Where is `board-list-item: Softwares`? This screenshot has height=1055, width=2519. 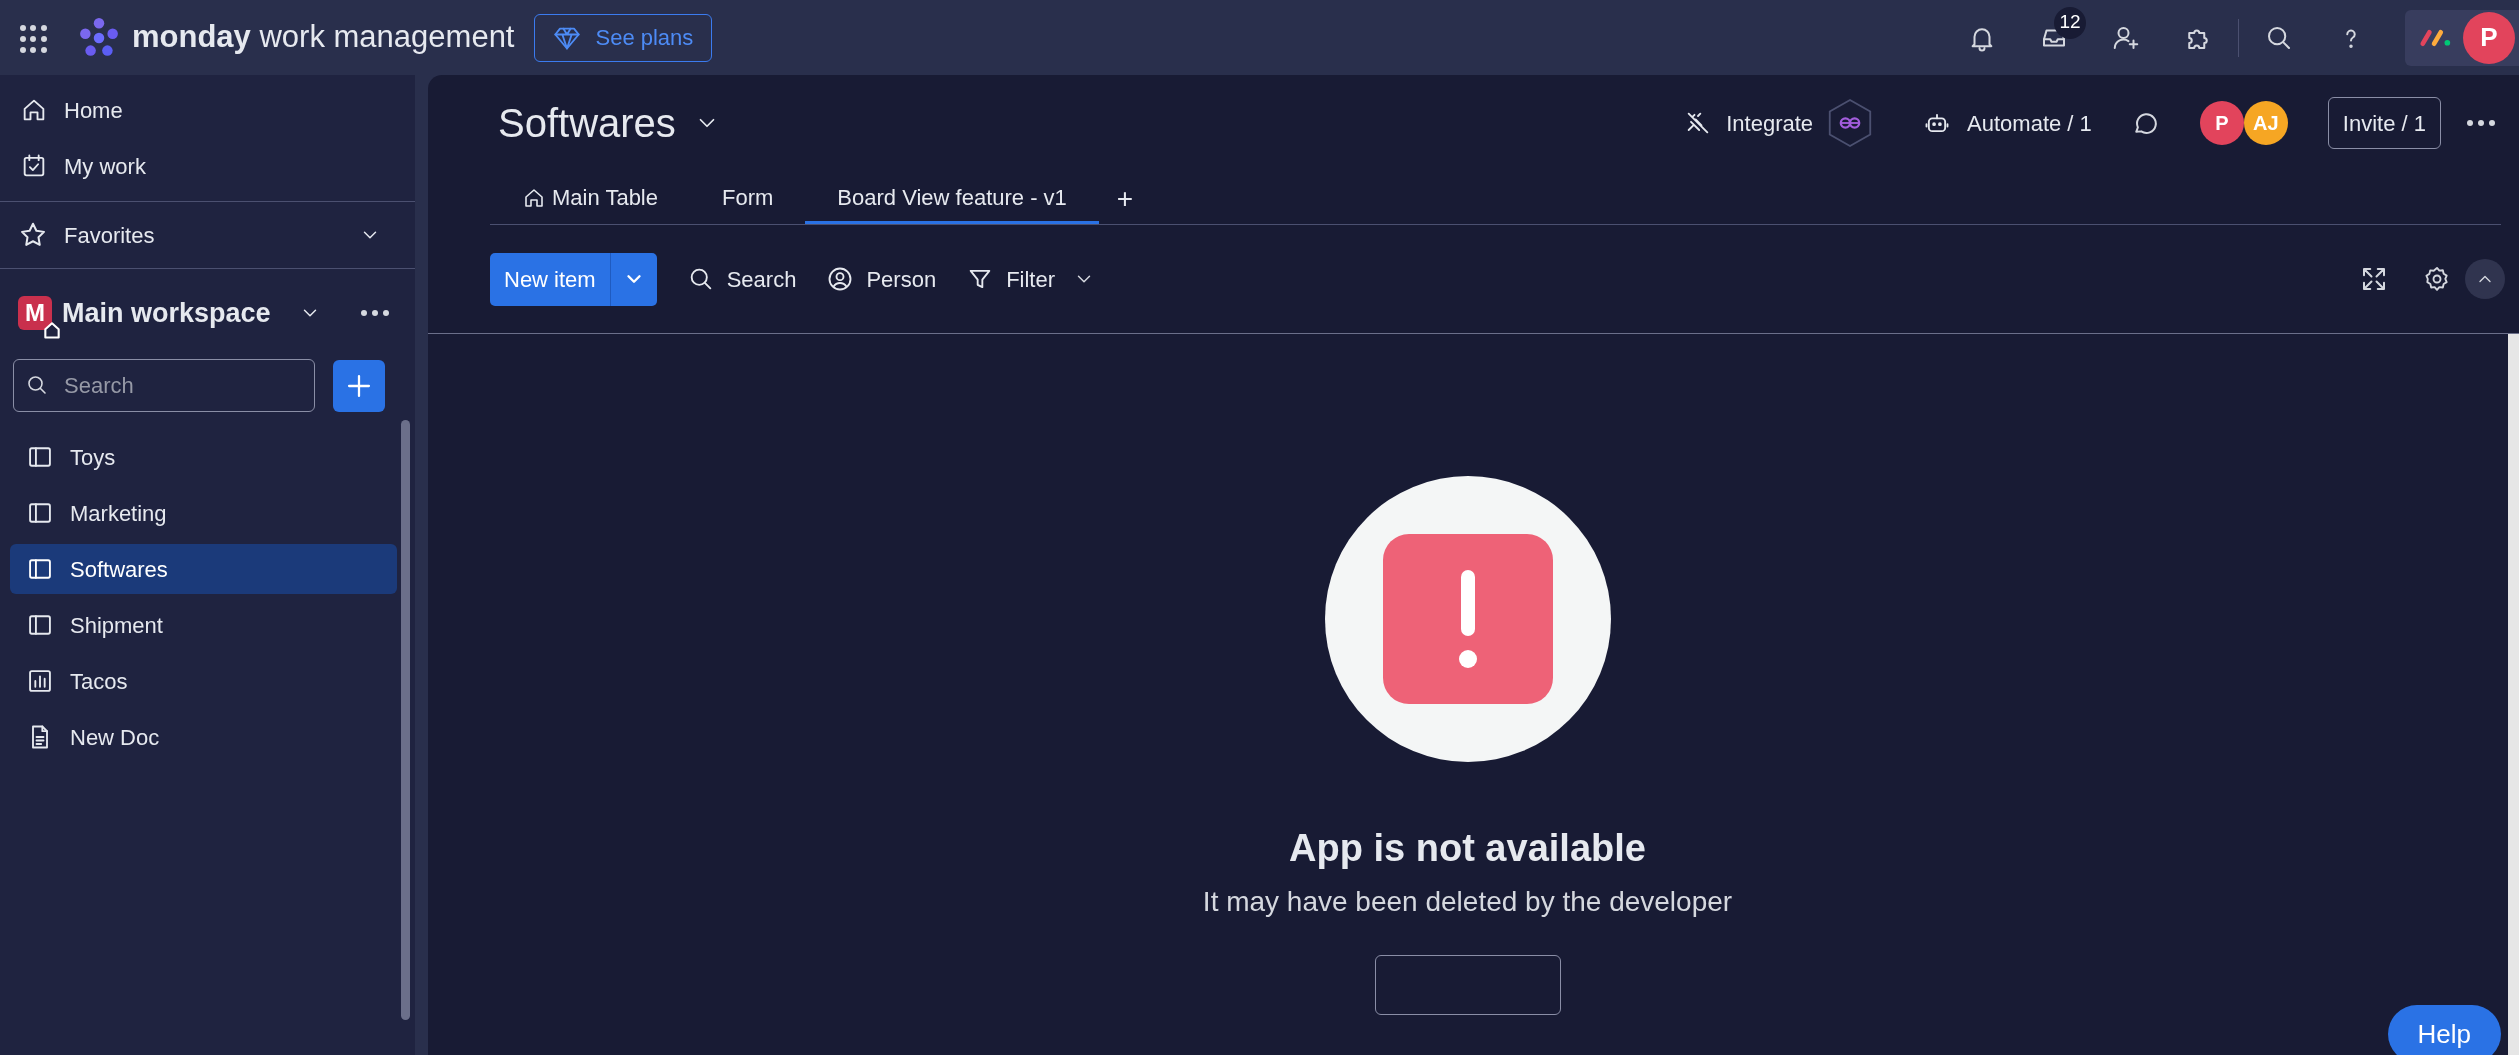
board-list-item: Softwares is located at coordinates (203, 569).